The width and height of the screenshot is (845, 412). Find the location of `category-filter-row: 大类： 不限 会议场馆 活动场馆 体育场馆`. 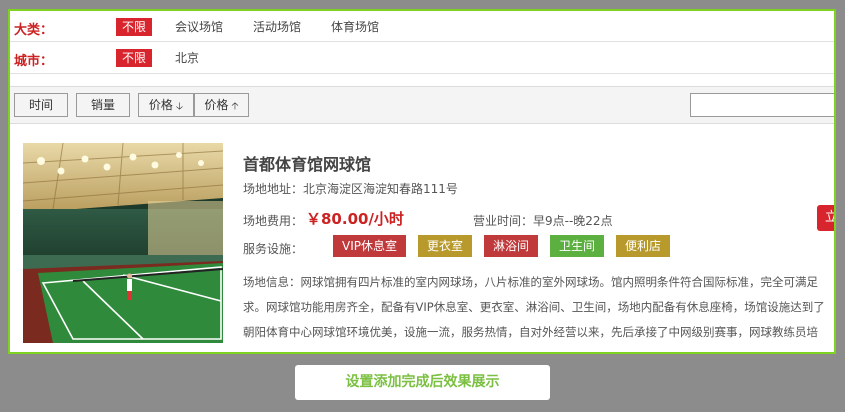

category-filter-row: 大类： 不限 会议场馆 活动场馆 体育场馆 is located at coordinates (422, 26).